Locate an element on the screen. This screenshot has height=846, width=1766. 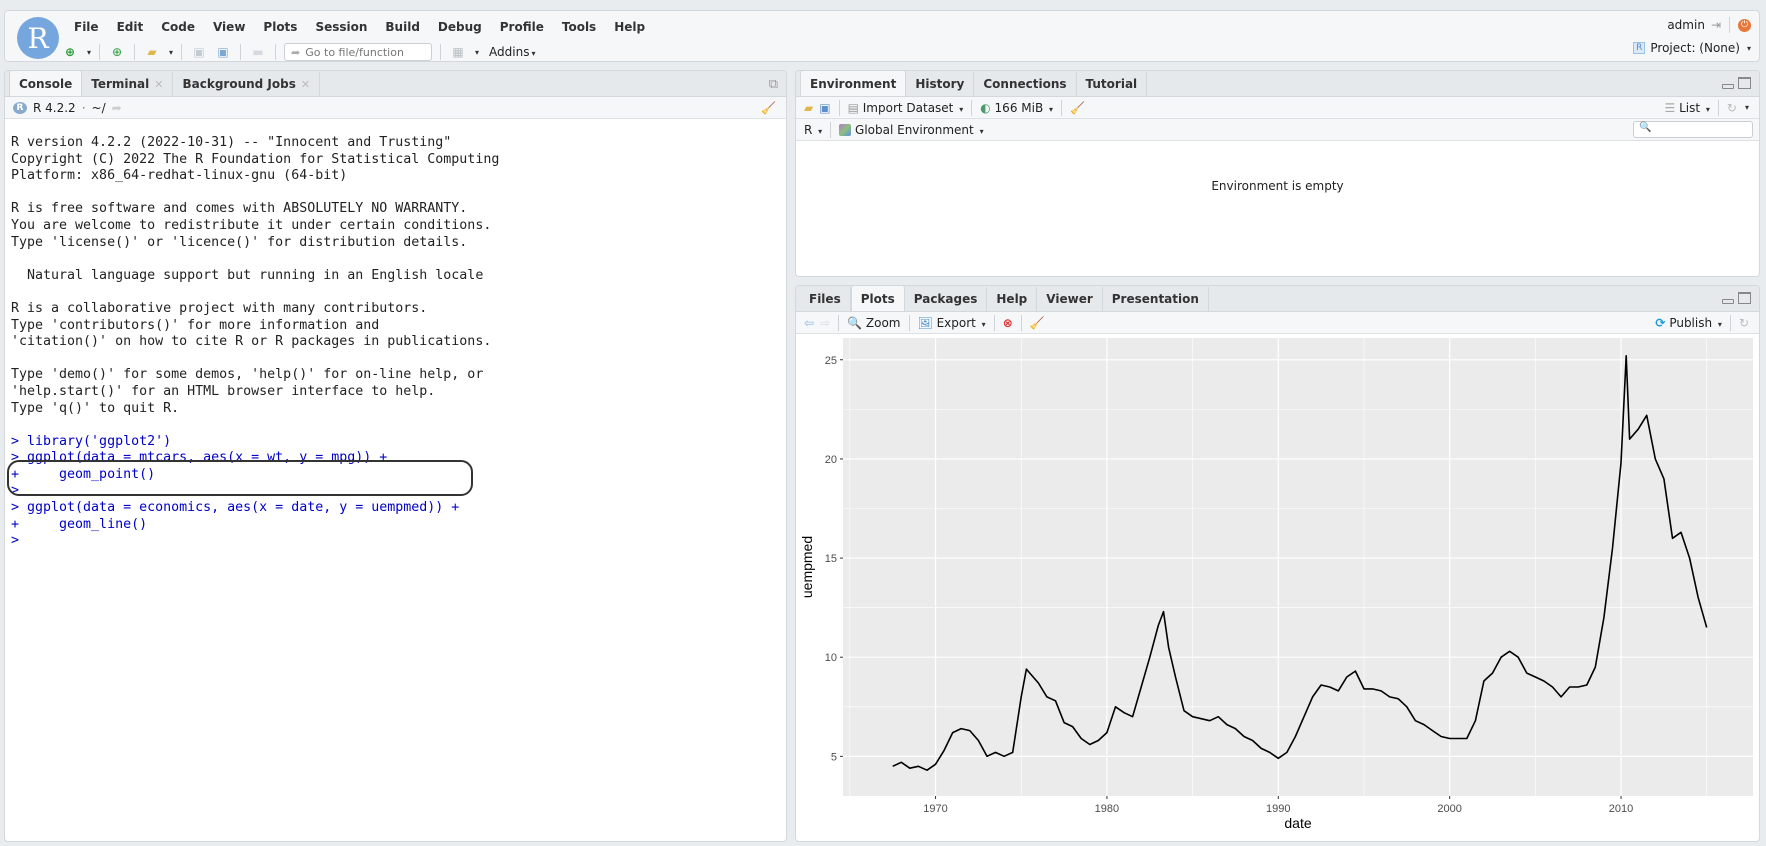
tab-viewer: Viewer is located at coordinates (1070, 299).